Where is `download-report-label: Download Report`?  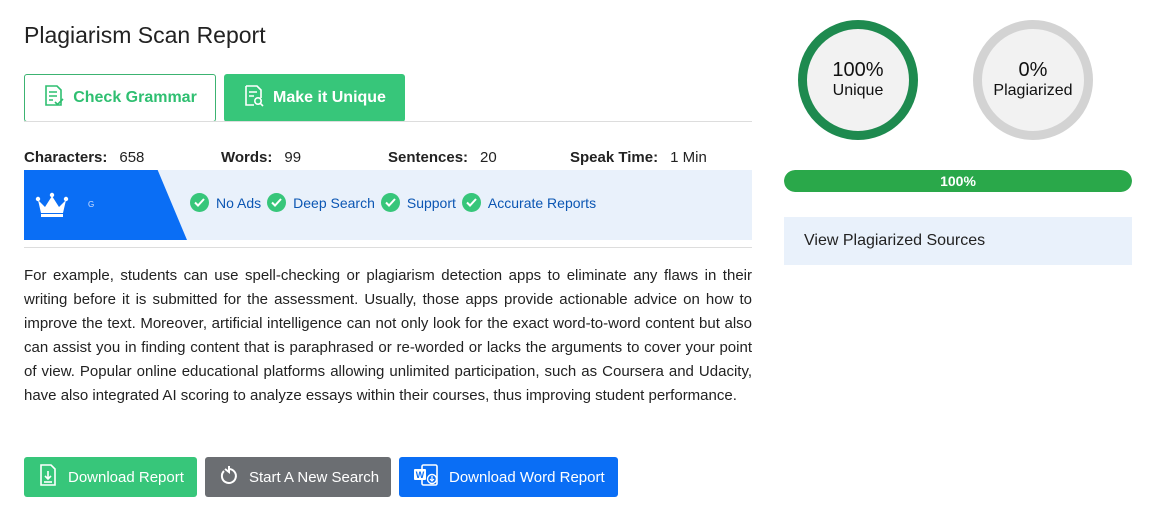
download-report-label: Download Report is located at coordinates (126, 477).